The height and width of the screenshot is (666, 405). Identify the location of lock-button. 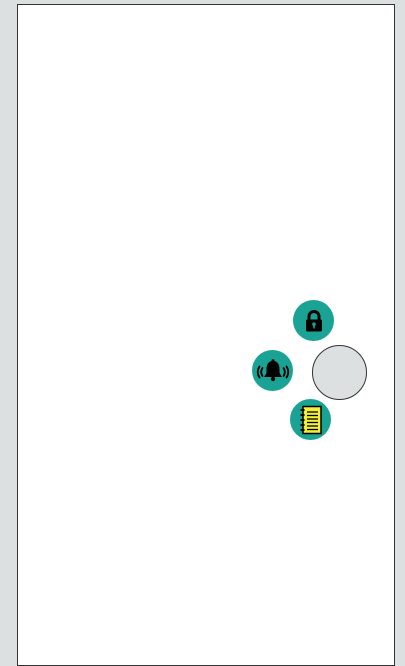
(313, 320).